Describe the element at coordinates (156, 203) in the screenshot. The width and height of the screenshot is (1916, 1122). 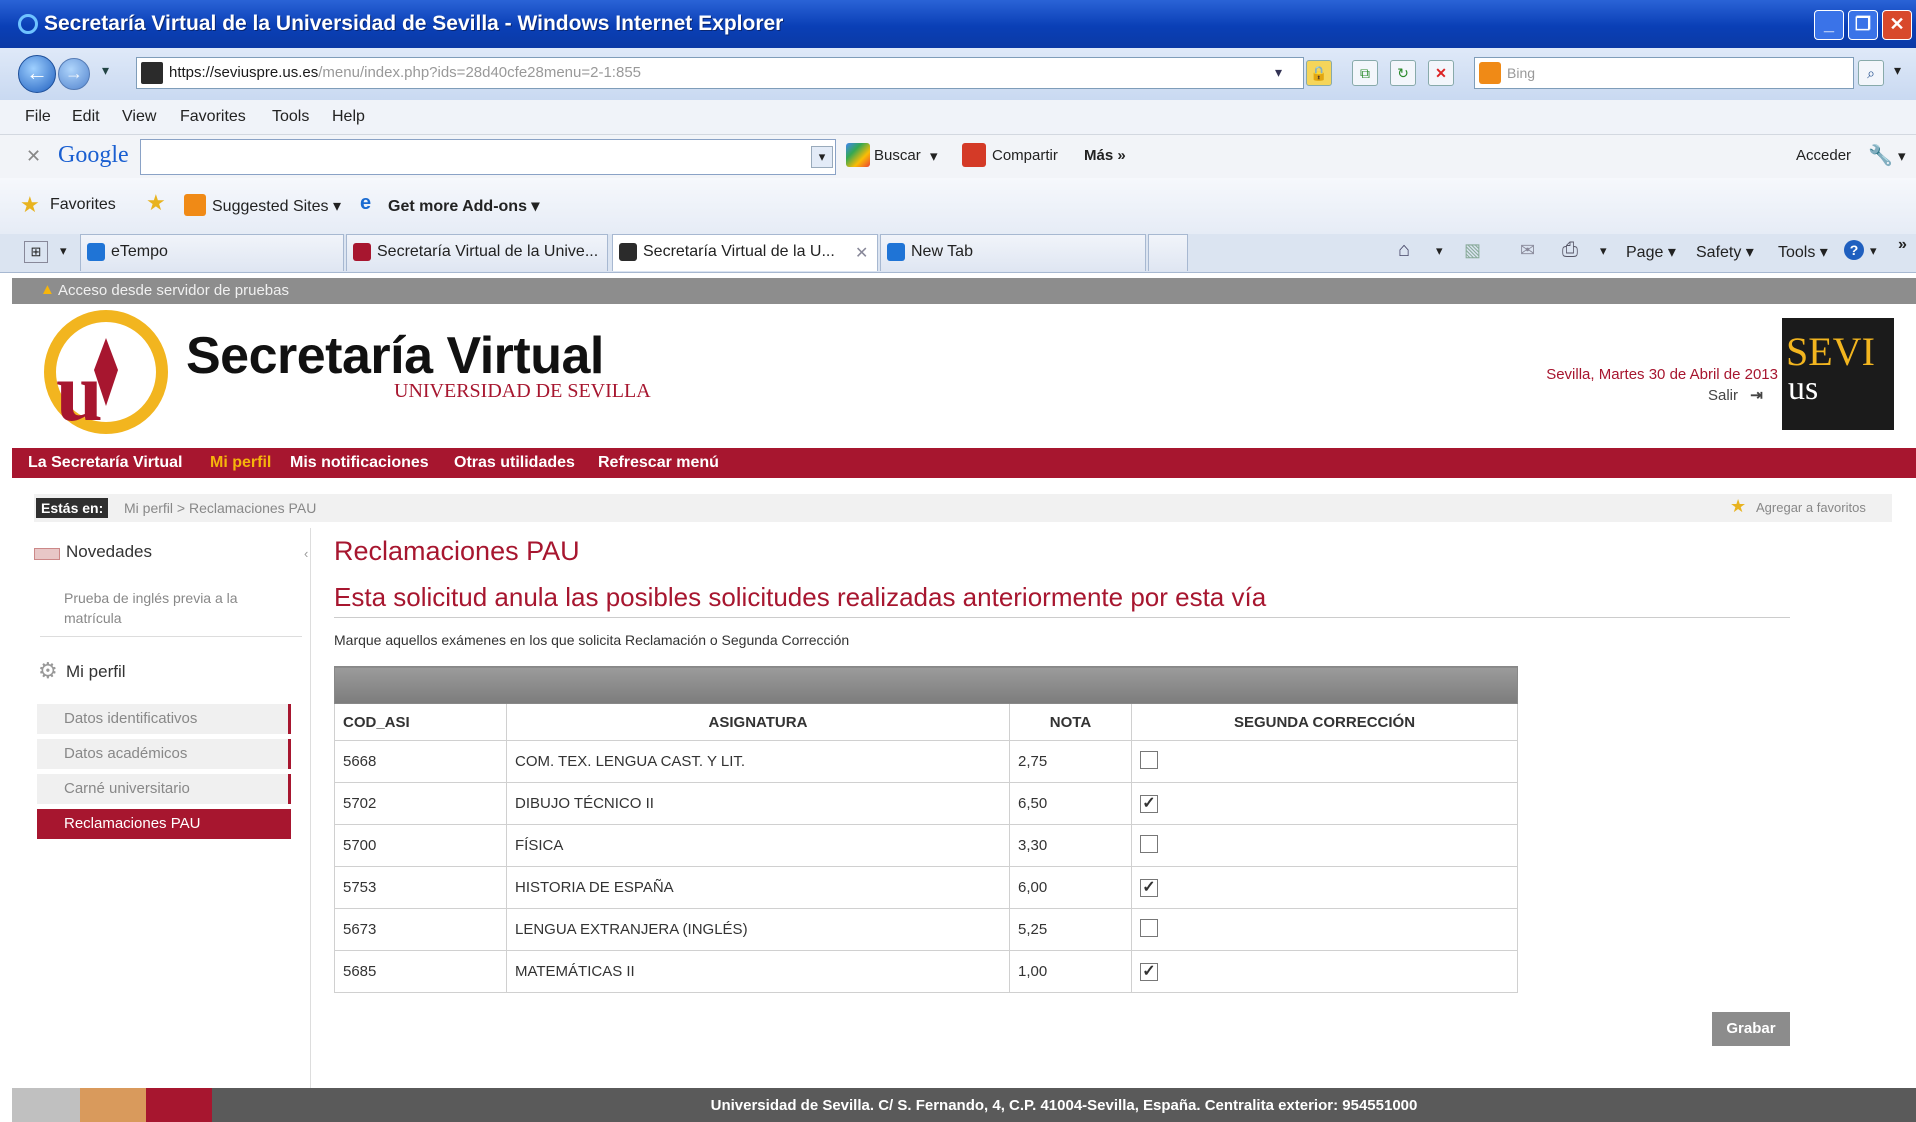
I see `add-favorite-icon: ★` at that location.